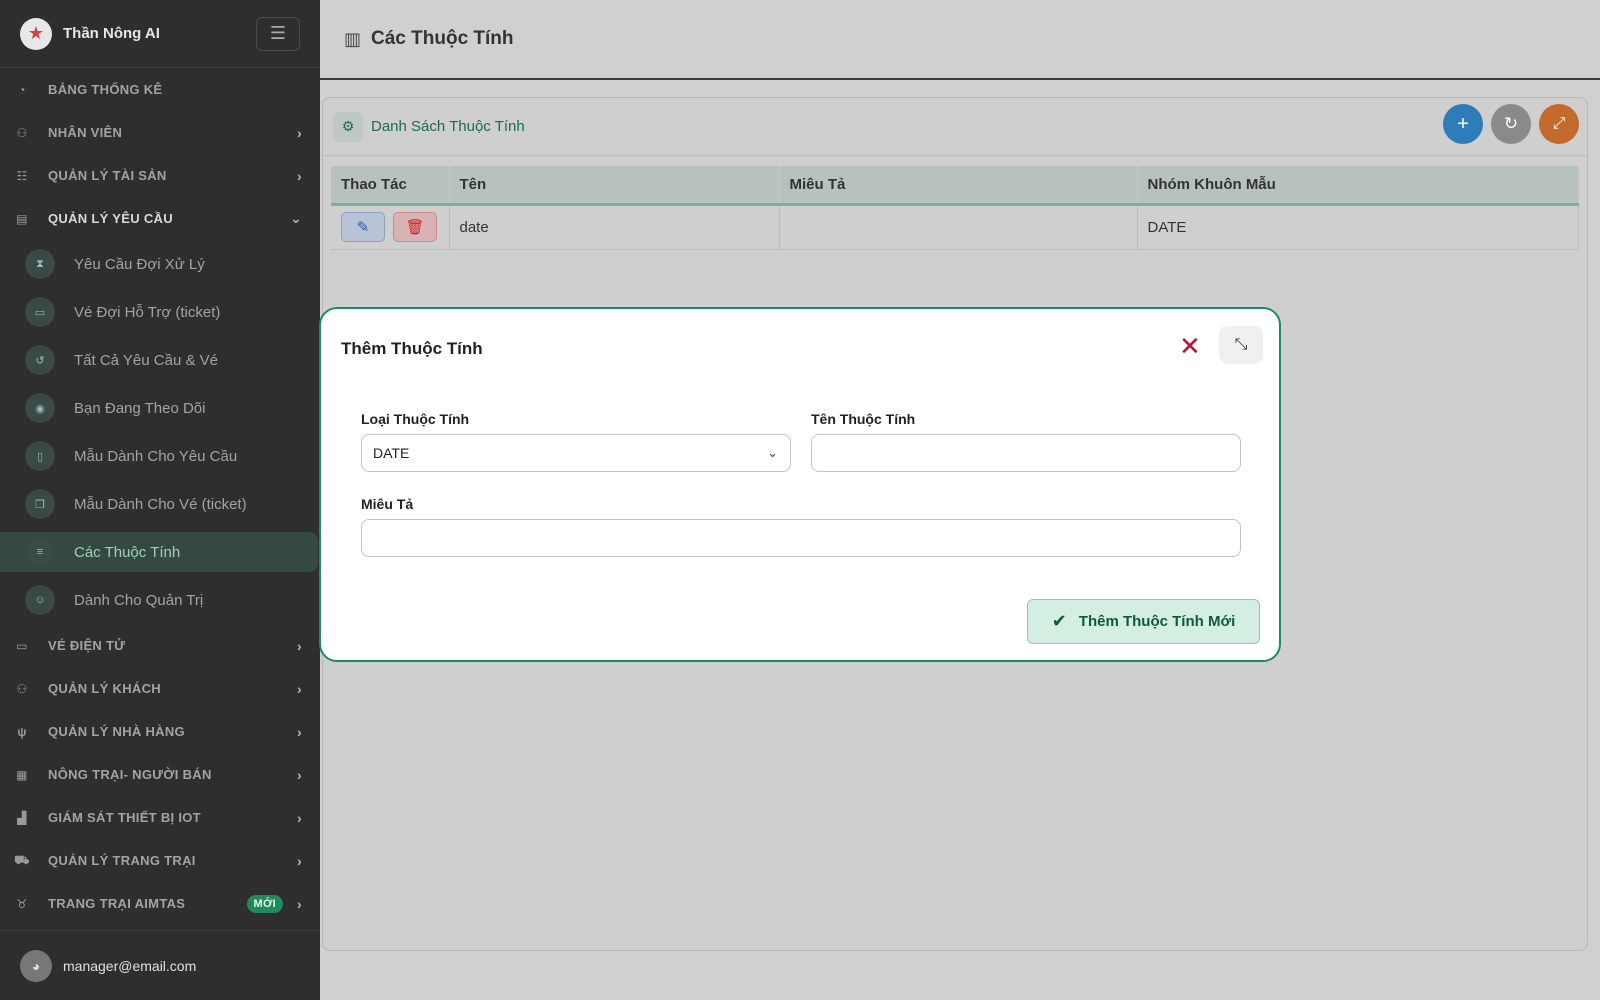 The height and width of the screenshot is (1000, 1600). What do you see at coordinates (22, 175) in the screenshot?
I see `sitemap-icon: ☷` at bounding box center [22, 175].